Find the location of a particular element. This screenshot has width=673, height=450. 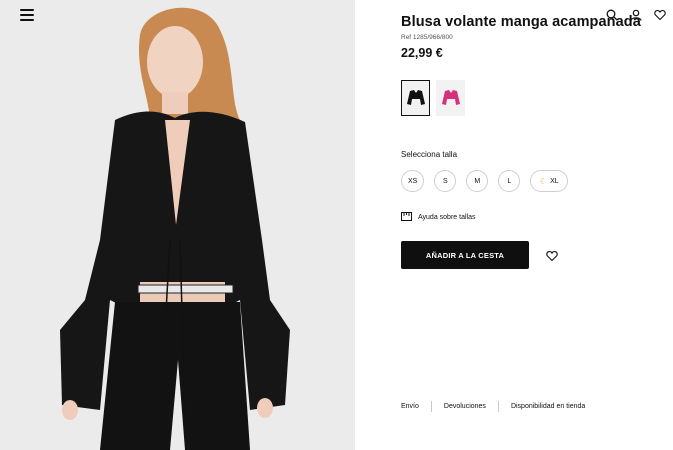

size-option-xl: ☾ XL is located at coordinates (549, 181).